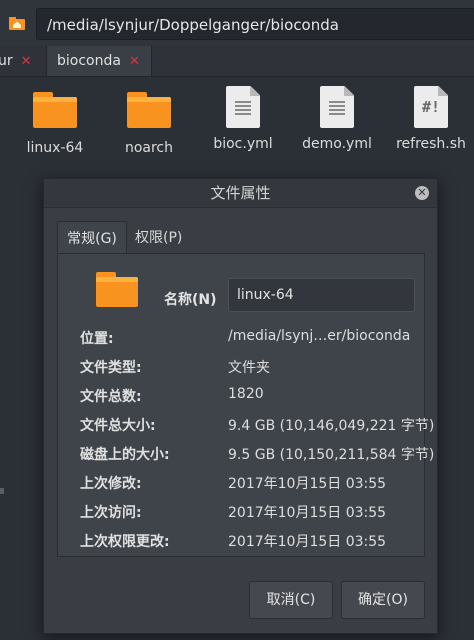 This screenshot has height=640, width=474. Describe the element at coordinates (291, 600) in the screenshot. I see `cancel-button: 取消(C)` at that location.